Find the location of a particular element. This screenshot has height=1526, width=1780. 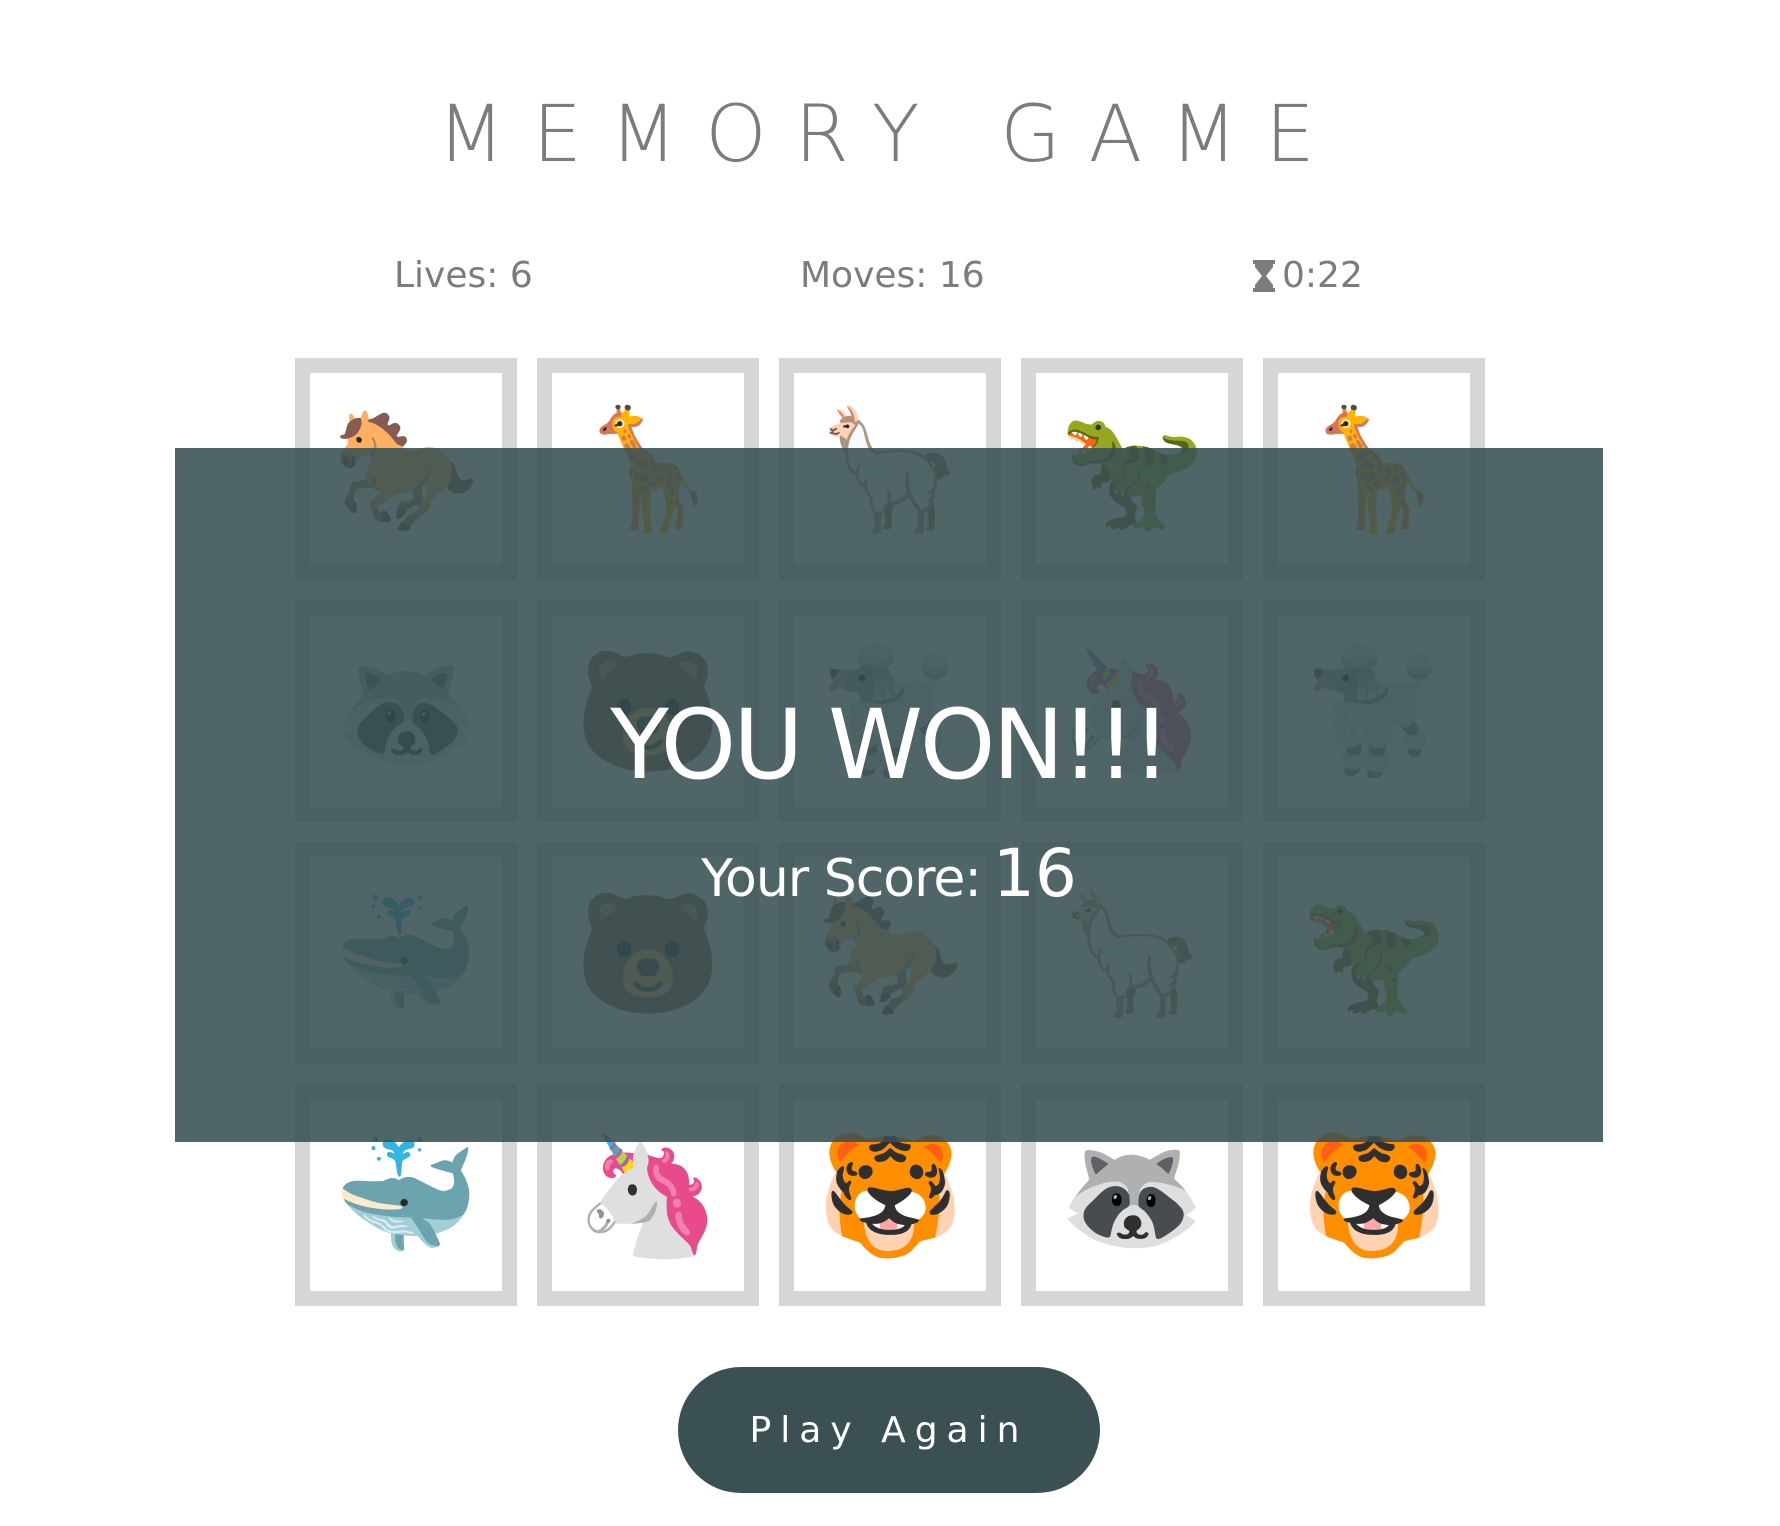

moves-counter: Moves: 16 is located at coordinates (892, 275).